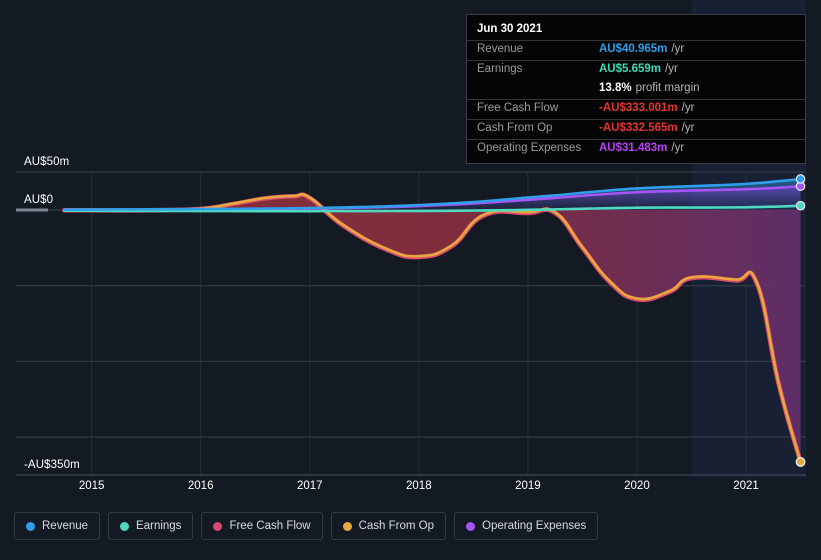  I want to click on tooltip-row: Cash From Op -AU$332.565m/yr, so click(636, 129).